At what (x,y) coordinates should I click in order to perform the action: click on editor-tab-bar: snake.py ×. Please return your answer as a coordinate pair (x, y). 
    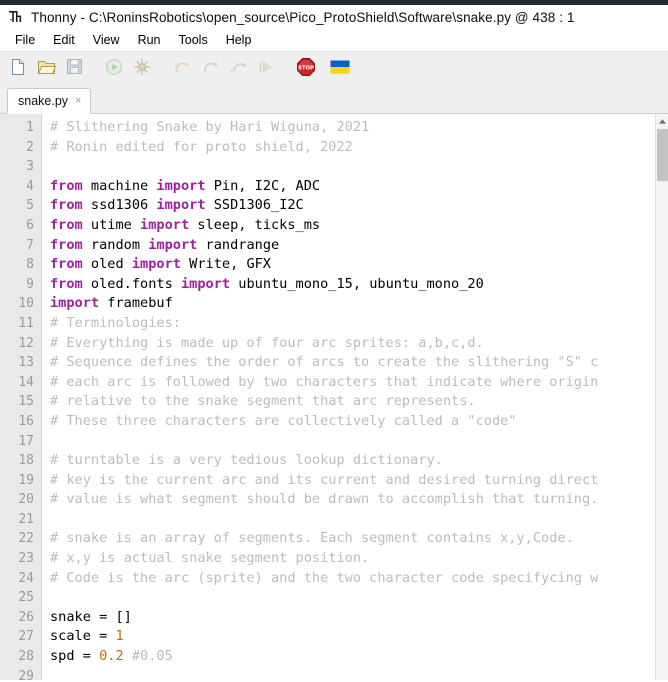
    Looking at the image, I should click on (334, 100).